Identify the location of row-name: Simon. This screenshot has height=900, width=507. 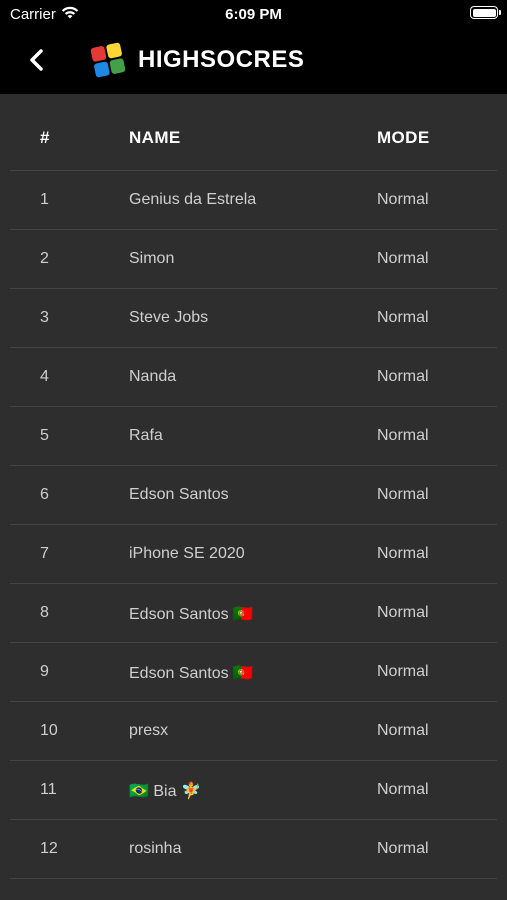
(152, 258).